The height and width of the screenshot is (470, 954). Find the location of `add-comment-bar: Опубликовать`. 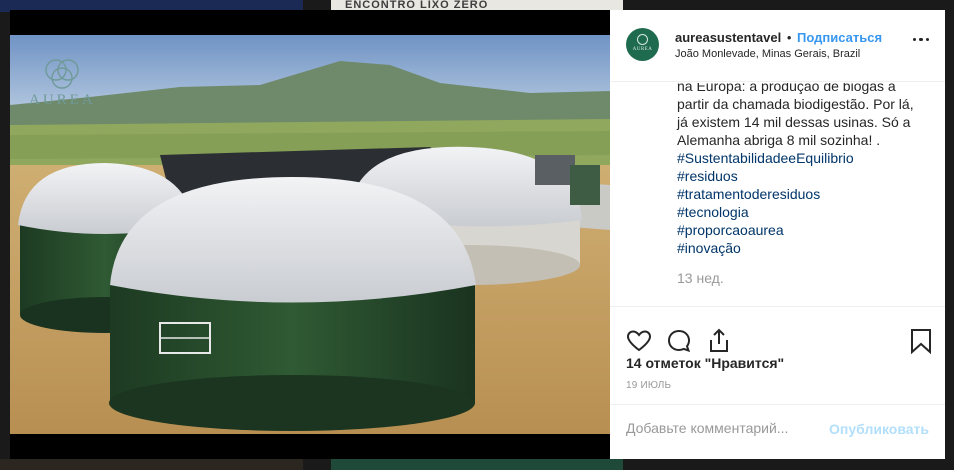

add-comment-bar: Опубликовать is located at coordinates (777, 431).